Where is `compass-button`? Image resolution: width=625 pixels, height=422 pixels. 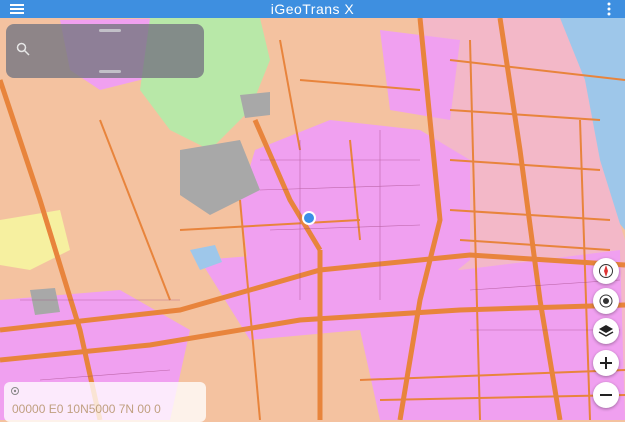 compass-button is located at coordinates (606, 271).